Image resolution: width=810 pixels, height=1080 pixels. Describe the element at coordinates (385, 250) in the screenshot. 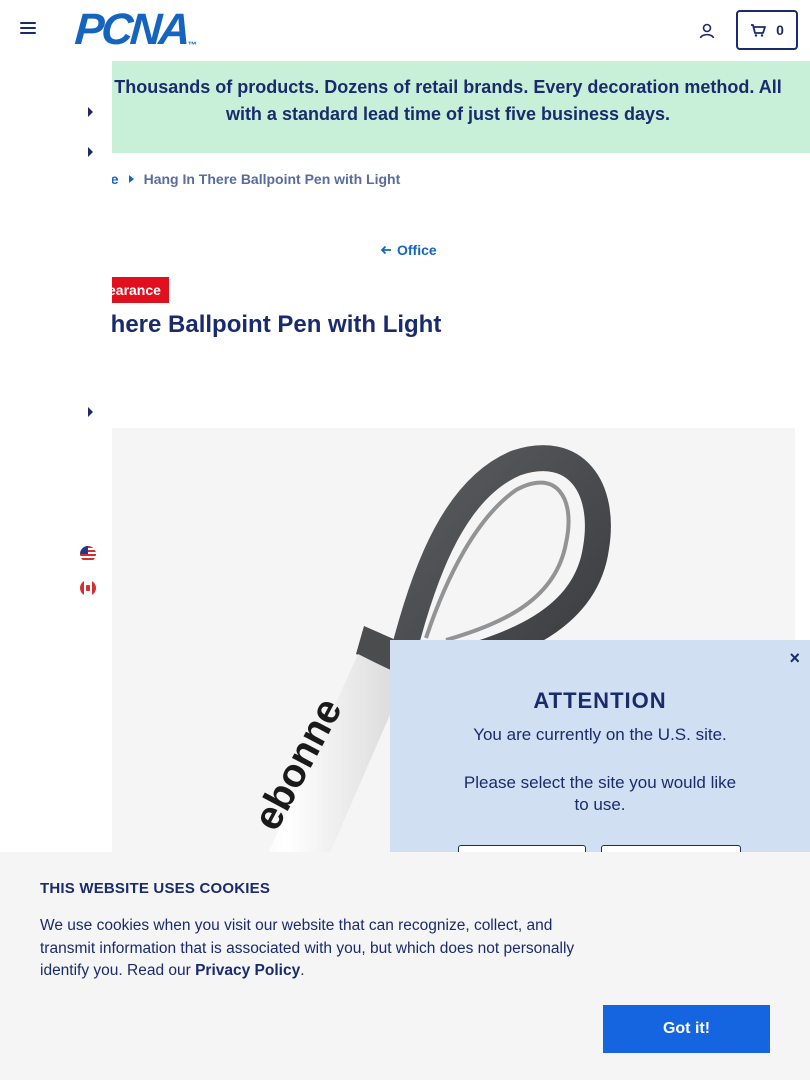

I see `back-arrow-icon` at that location.